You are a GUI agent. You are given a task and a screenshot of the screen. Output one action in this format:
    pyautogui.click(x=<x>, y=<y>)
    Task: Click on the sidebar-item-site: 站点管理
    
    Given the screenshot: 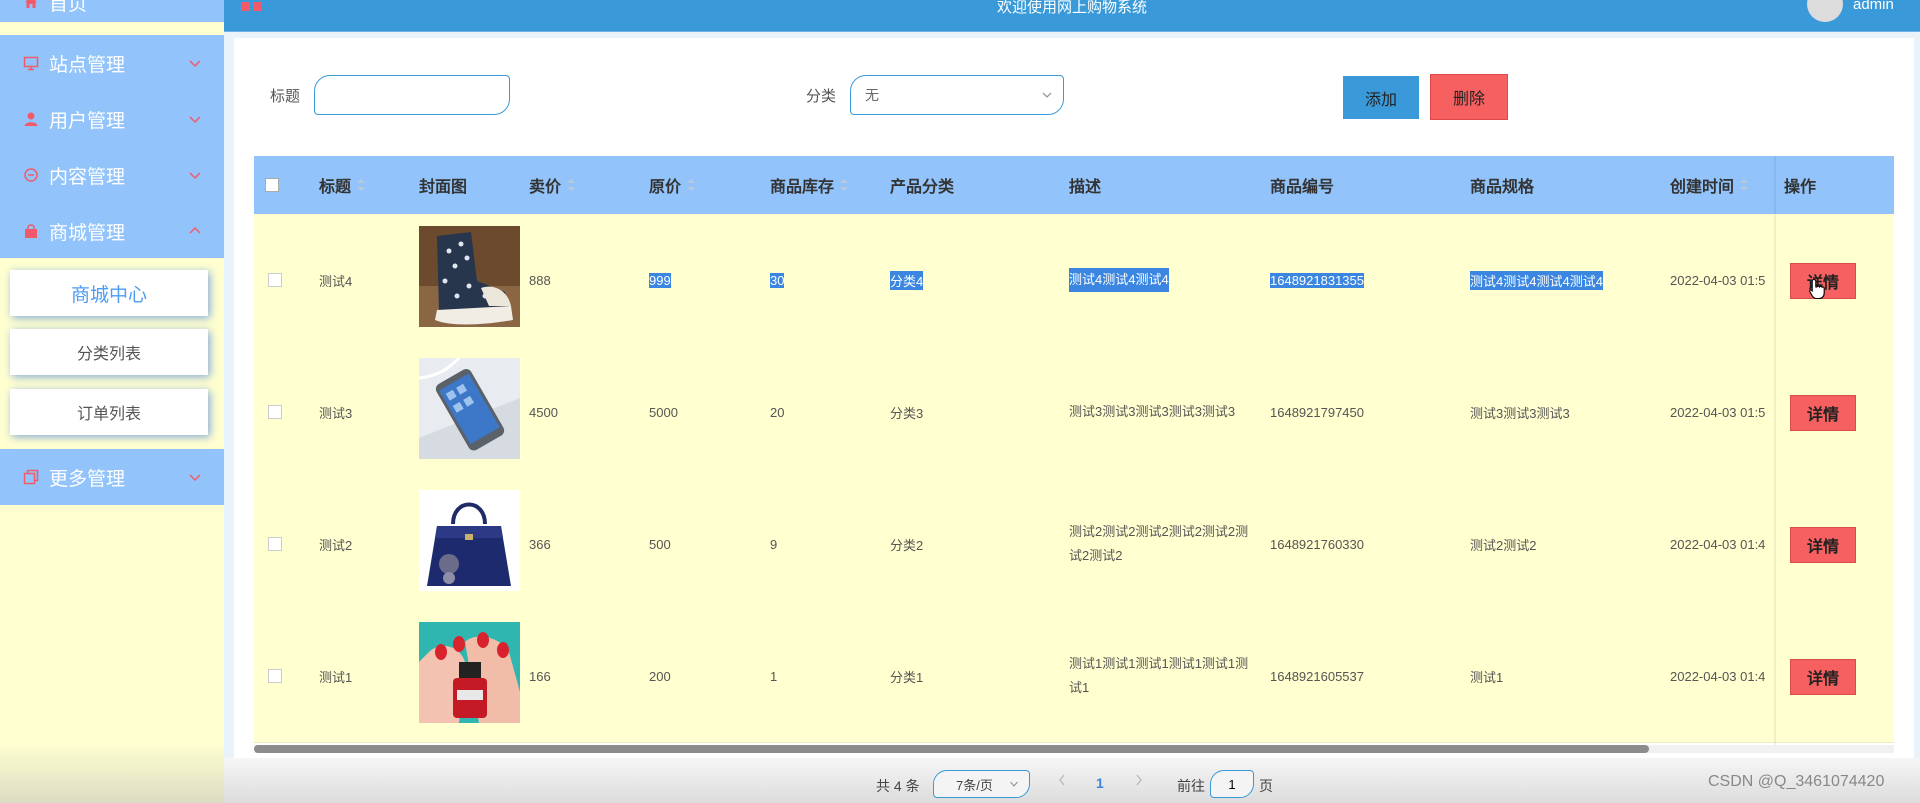 What is the action you would take?
    pyautogui.click(x=112, y=63)
    